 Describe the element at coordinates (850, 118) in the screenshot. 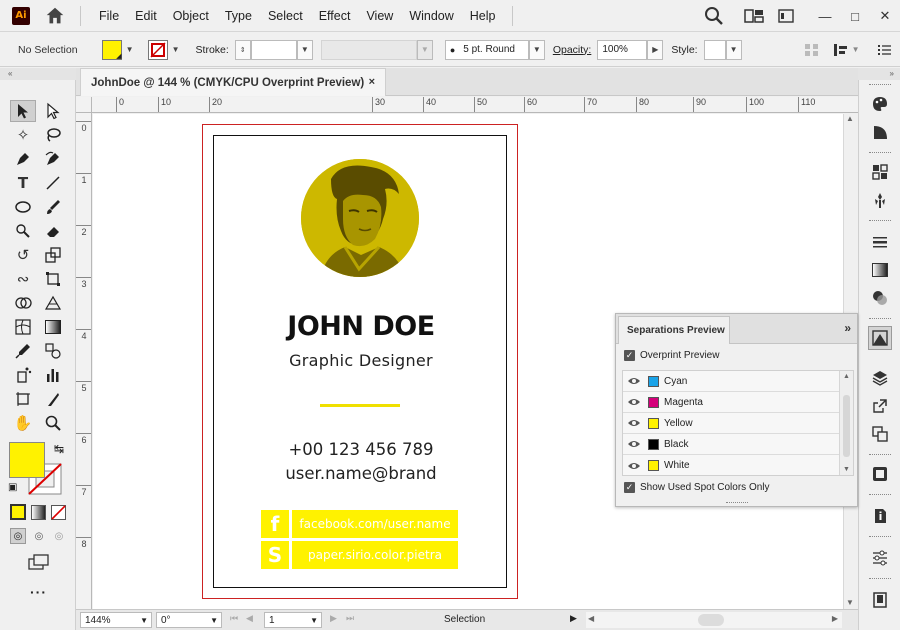

I see `scroll-up-arrow: ▲` at that location.